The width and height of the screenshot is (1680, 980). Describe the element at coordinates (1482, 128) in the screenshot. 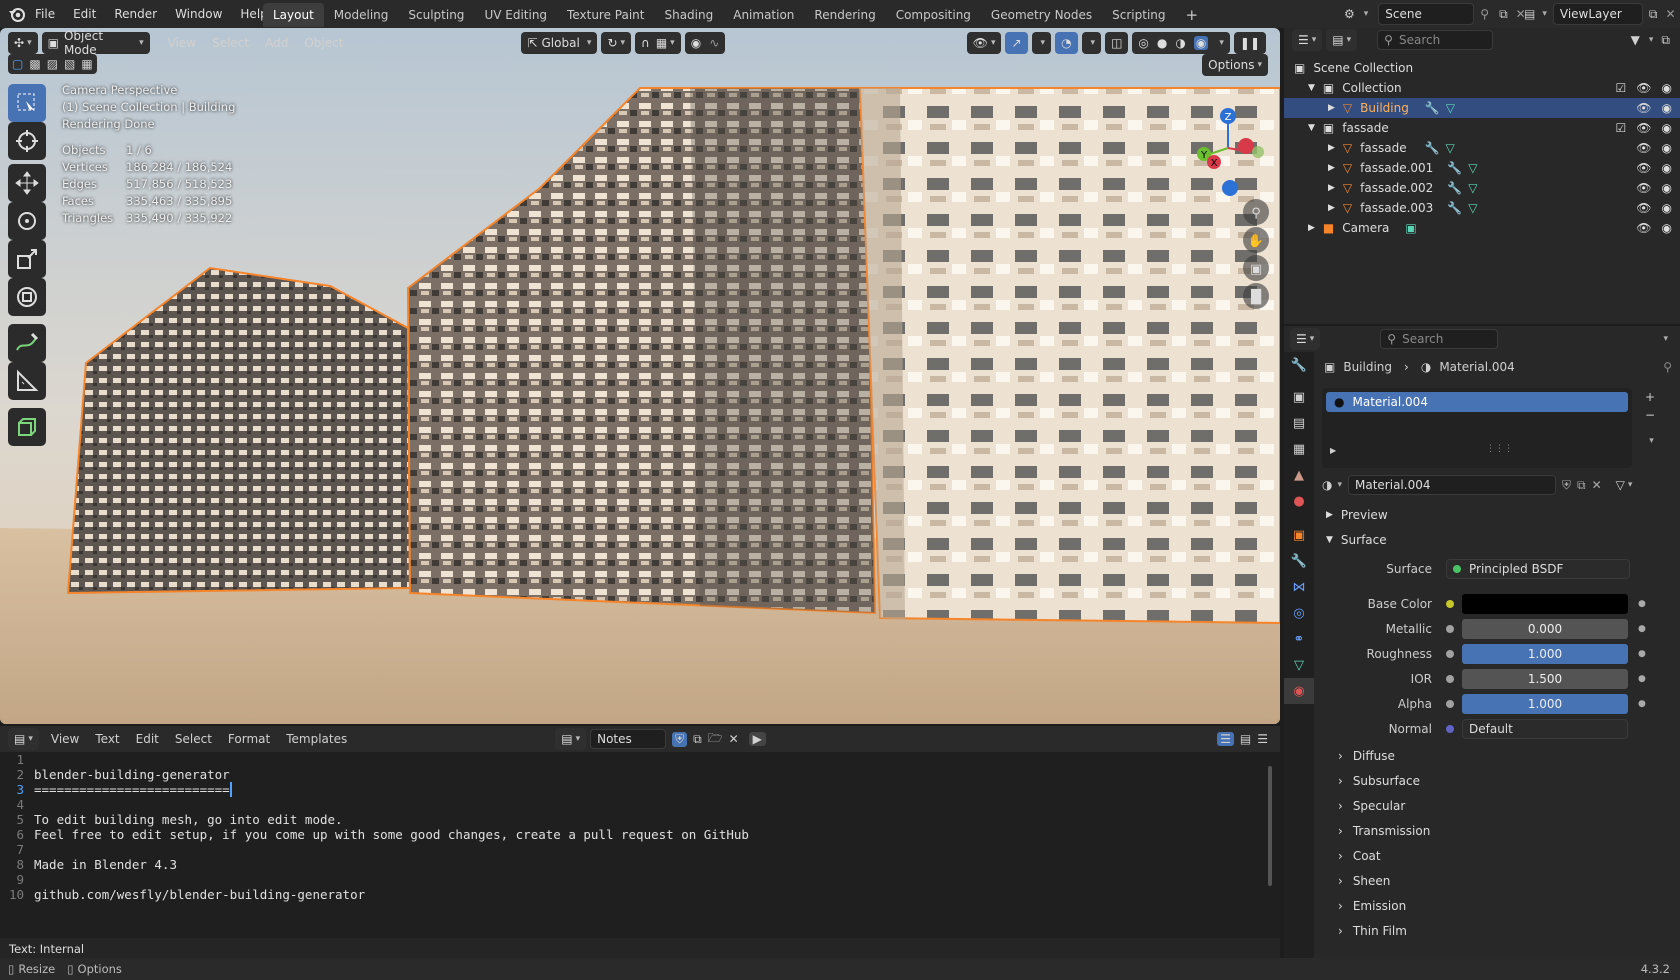

I see `fassade-collection-row: ▼ ▣ fassade ☑ 👁 ◉` at that location.